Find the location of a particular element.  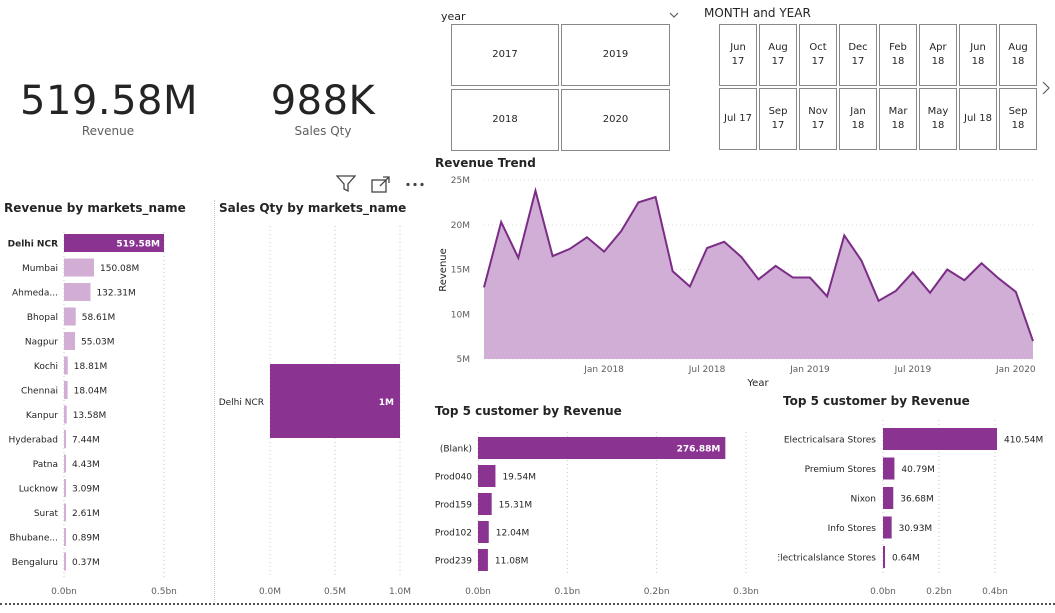

x-tick-label: Jul 2019 is located at coordinates (913, 370).